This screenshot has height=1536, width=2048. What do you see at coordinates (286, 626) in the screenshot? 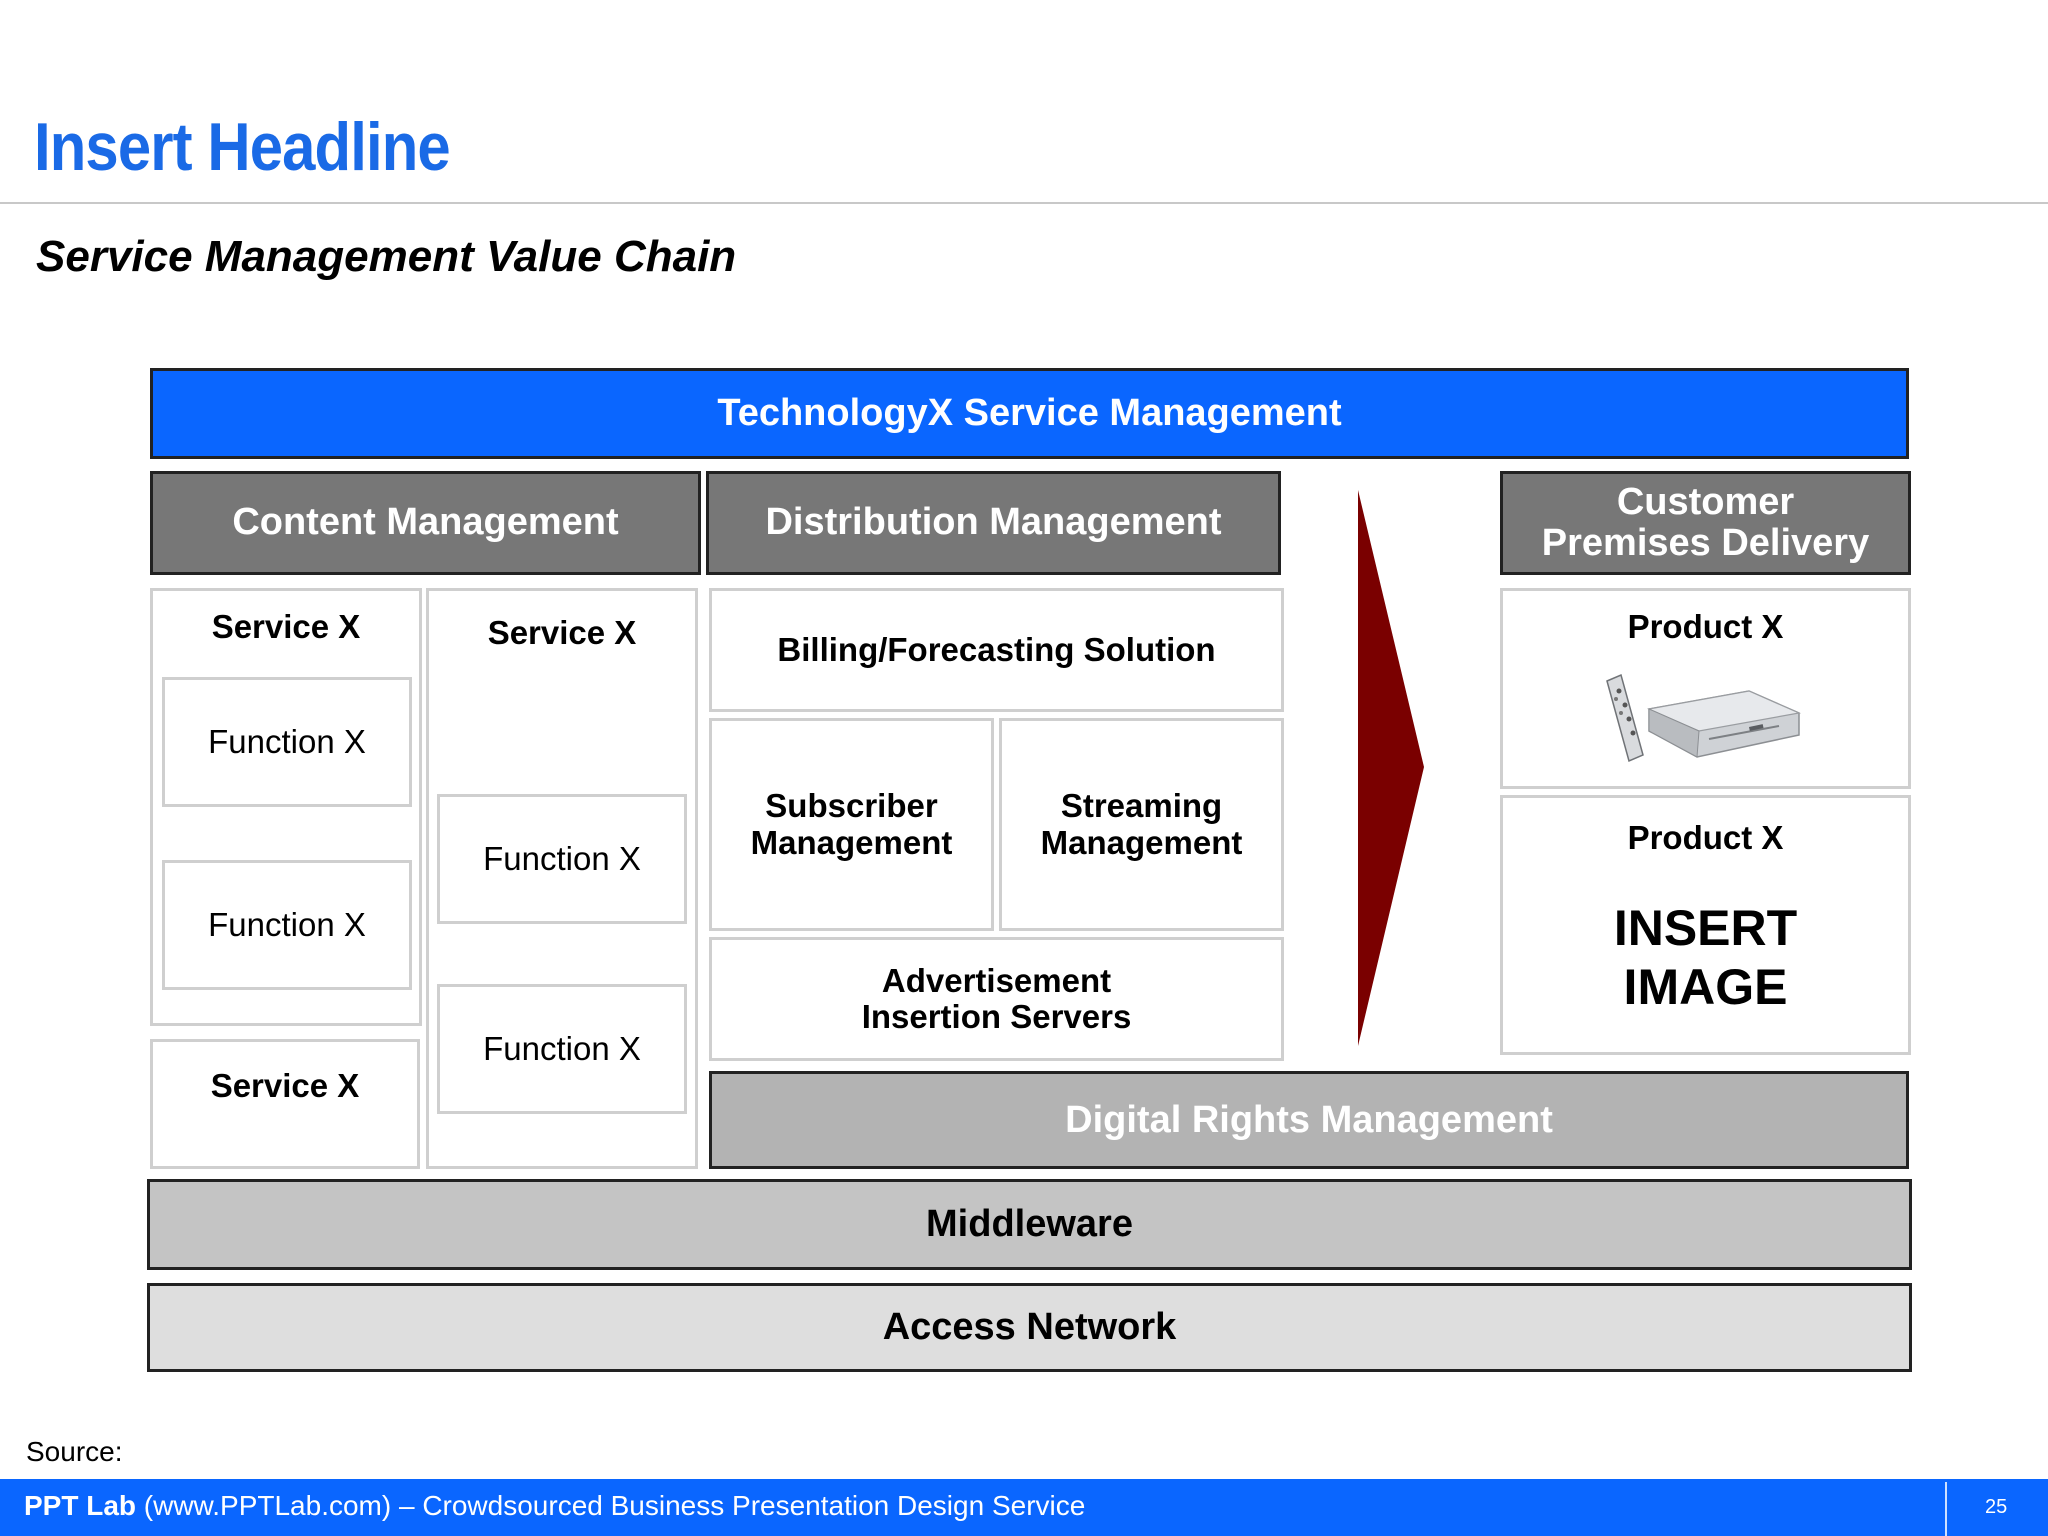
I see `content-col1-service-top-label: Service X` at bounding box center [286, 626].